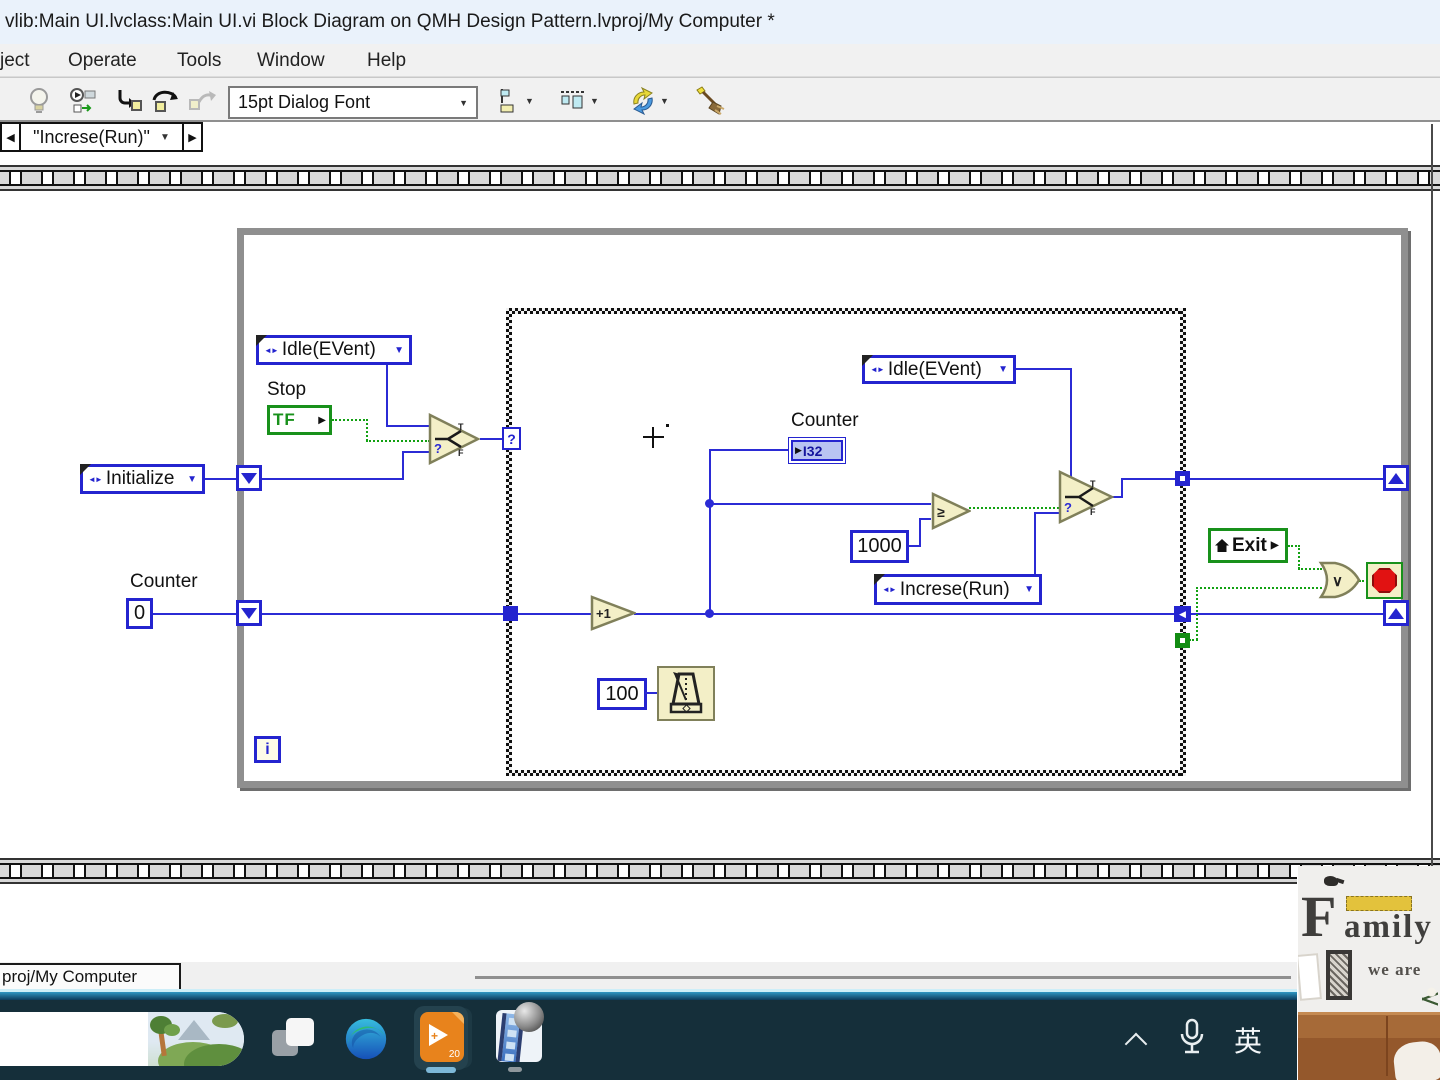 The image size is (1440, 1080). Describe the element at coordinates (1395, 969) in the screenshot. I see `we-are-text: we are` at that location.